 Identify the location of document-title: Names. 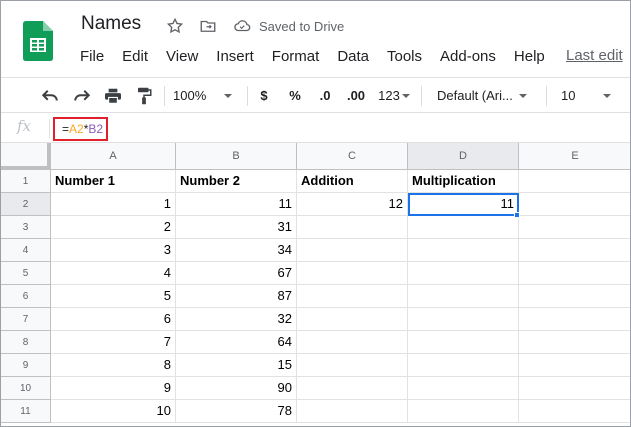
(111, 24).